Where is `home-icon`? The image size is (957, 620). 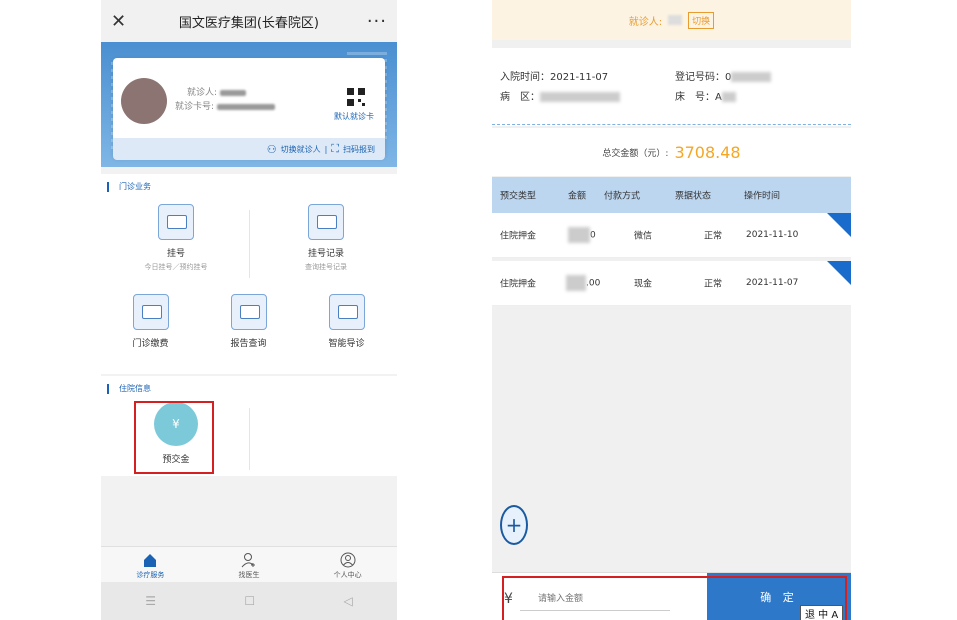 home-icon is located at coordinates (150, 560).